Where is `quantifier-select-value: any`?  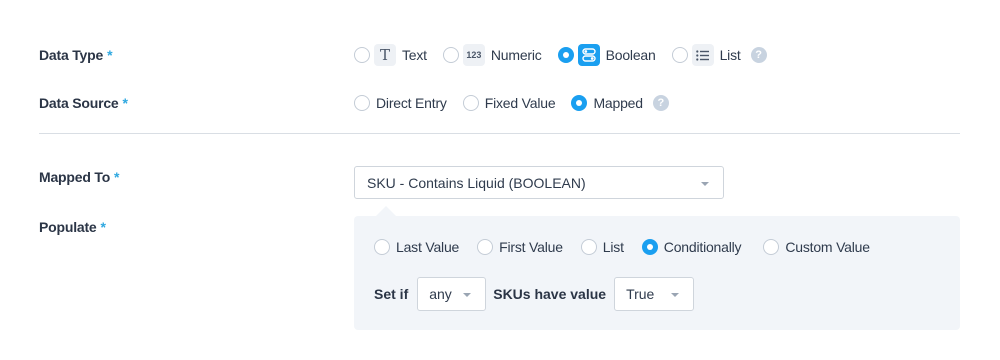 quantifier-select-value: any is located at coordinates (440, 294).